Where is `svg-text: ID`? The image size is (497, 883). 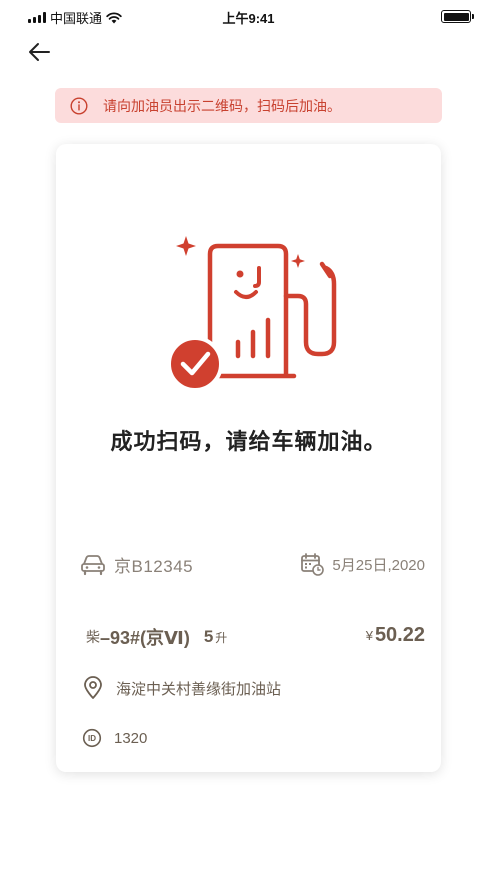
svg-text: ID is located at coordinates (92, 738).